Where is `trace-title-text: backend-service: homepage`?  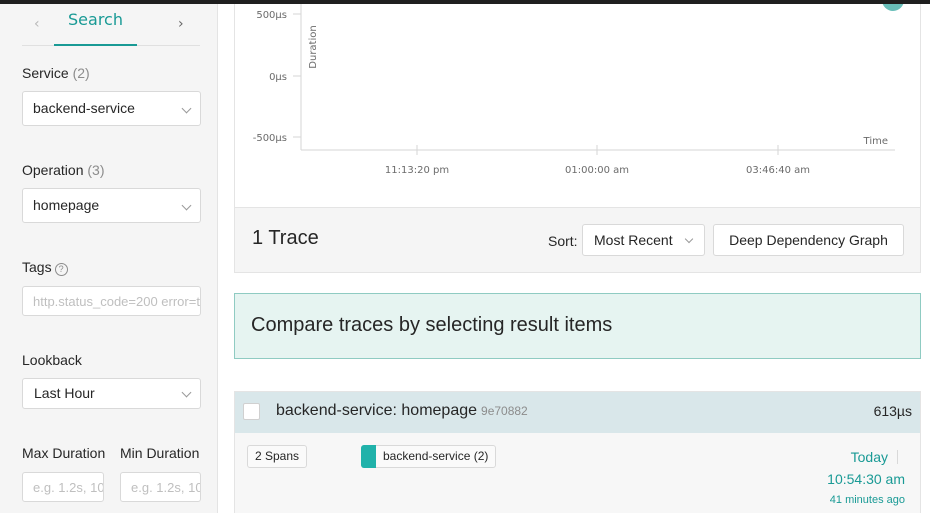 trace-title-text: backend-service: homepage is located at coordinates (377, 410).